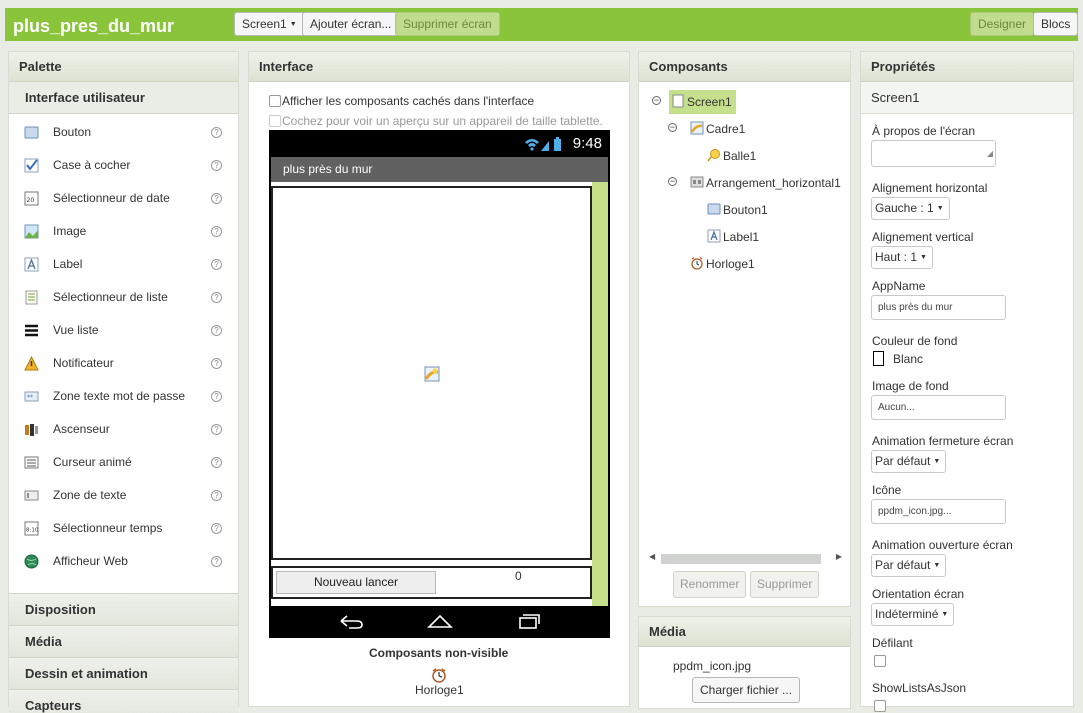 The height and width of the screenshot is (713, 1083). What do you see at coordinates (31, 495) in the screenshot?
I see `textbox-icon` at bounding box center [31, 495].